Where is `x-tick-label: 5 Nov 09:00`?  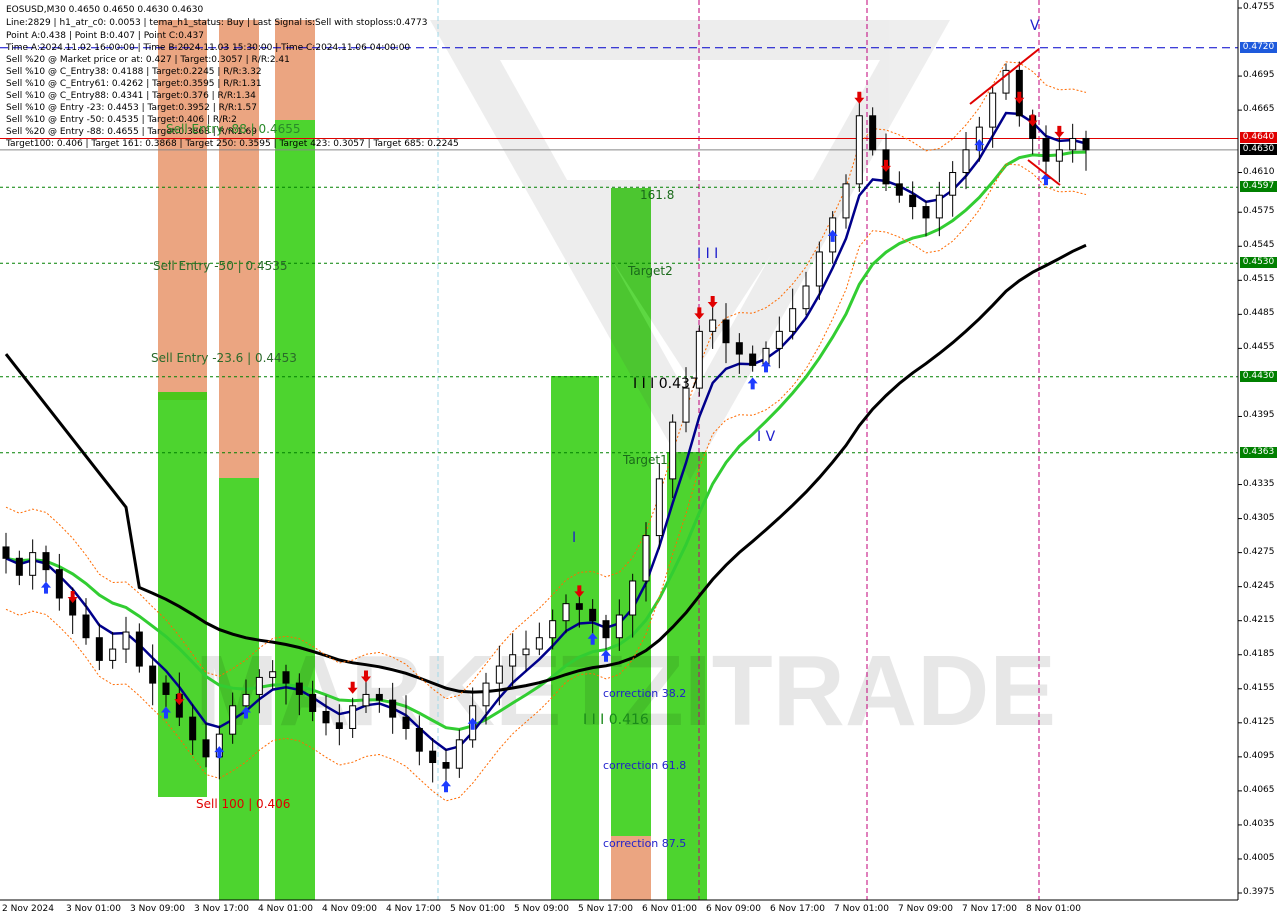 x-tick-label: 5 Nov 09:00 is located at coordinates (541, 909).